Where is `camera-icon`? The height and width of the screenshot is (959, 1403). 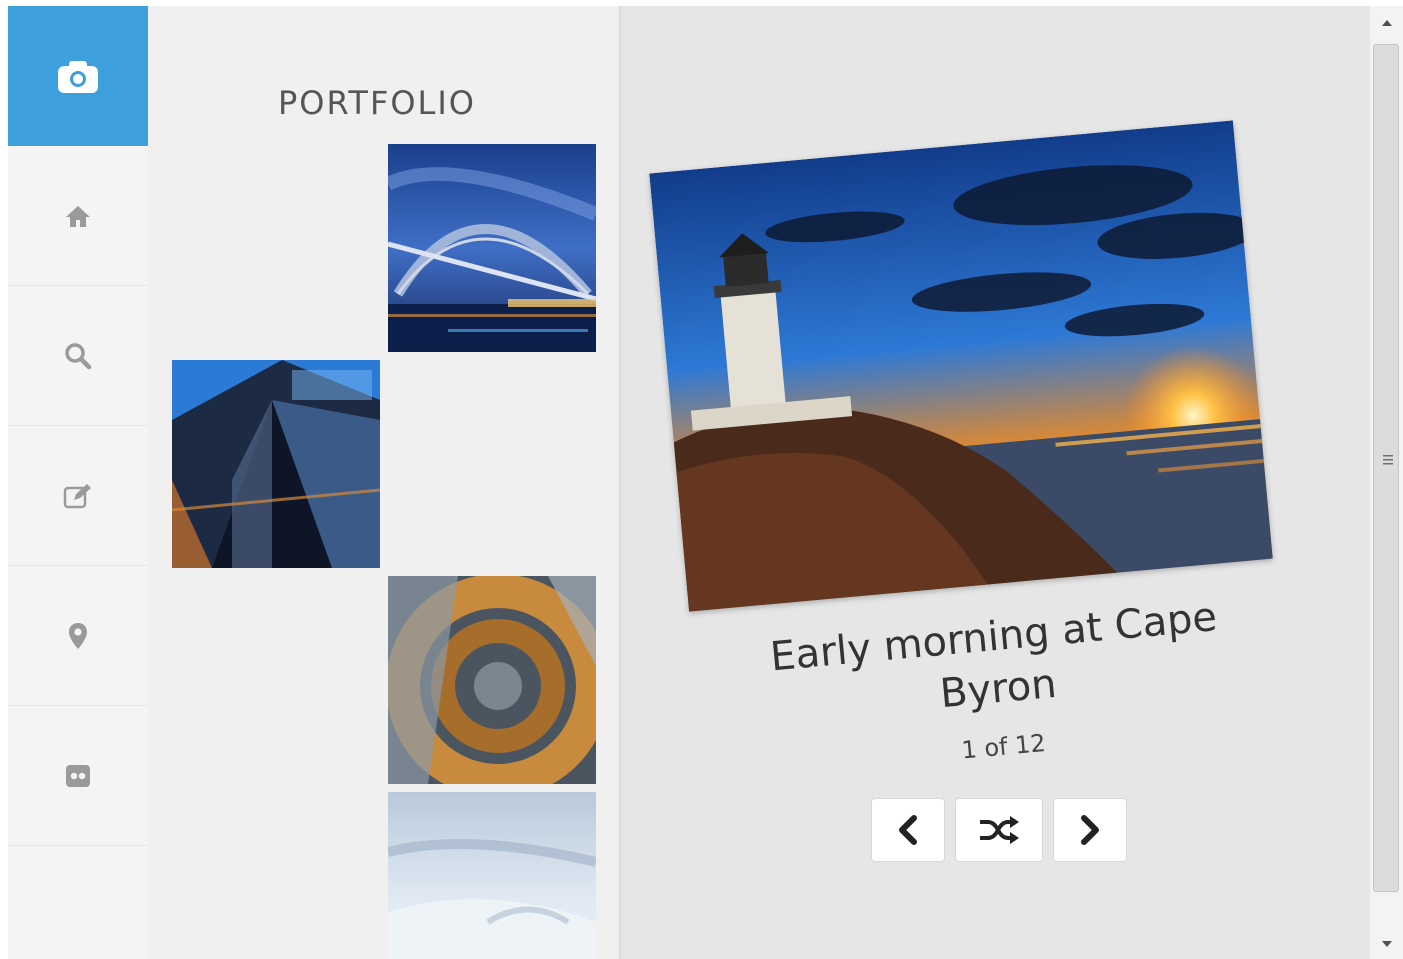
camera-icon is located at coordinates (78, 77).